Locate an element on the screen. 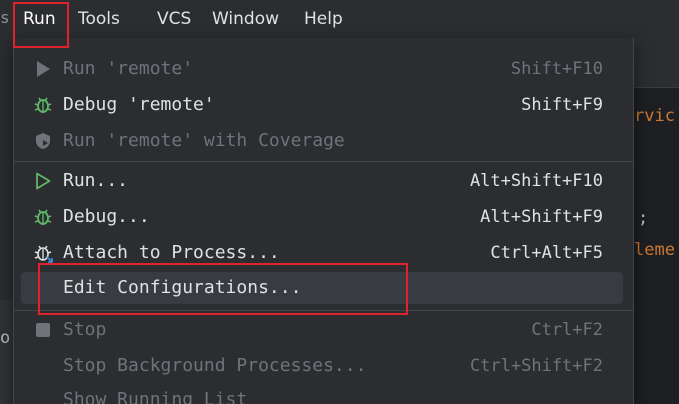 The height and width of the screenshot is (404, 679). editor-tab-bar is located at coordinates (656, 63).